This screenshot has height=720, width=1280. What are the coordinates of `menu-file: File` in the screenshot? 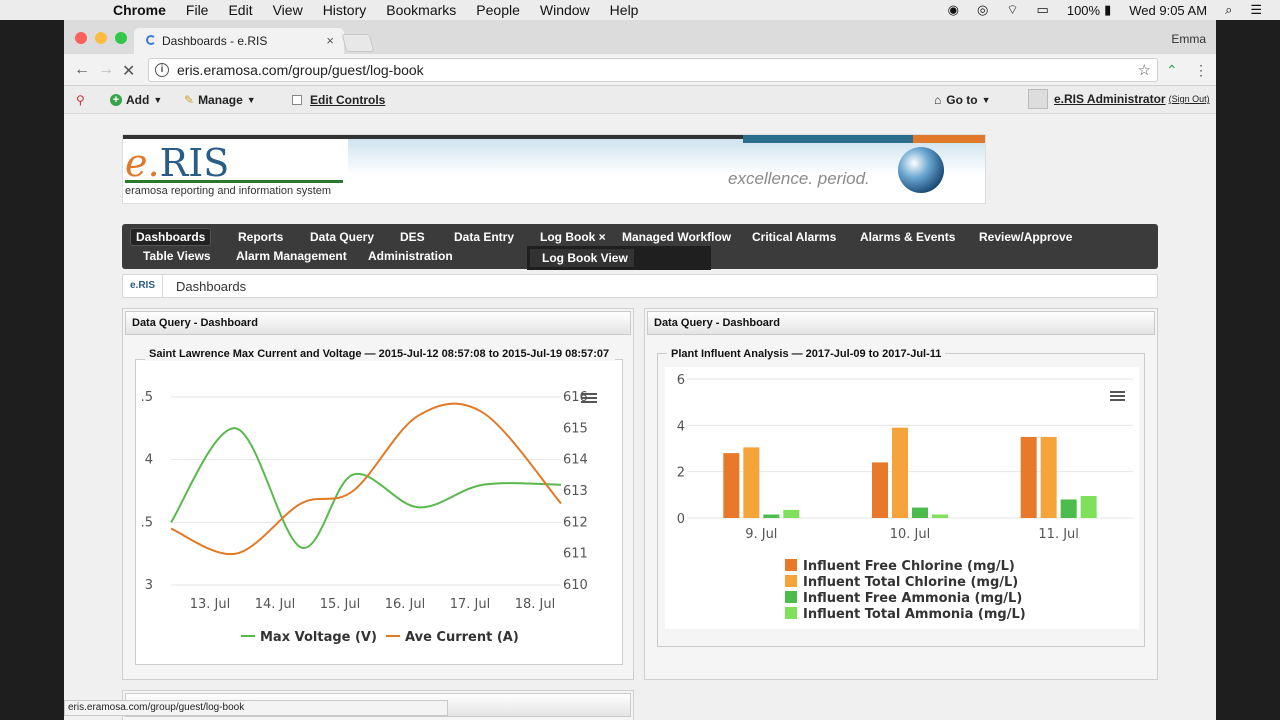 It's located at (197, 10).